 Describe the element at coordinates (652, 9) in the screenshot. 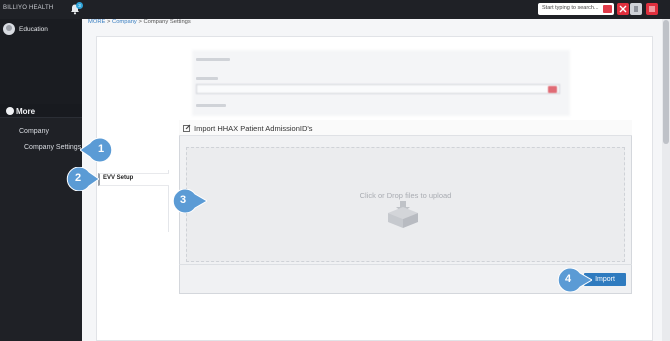

I see `menu-icon` at that location.